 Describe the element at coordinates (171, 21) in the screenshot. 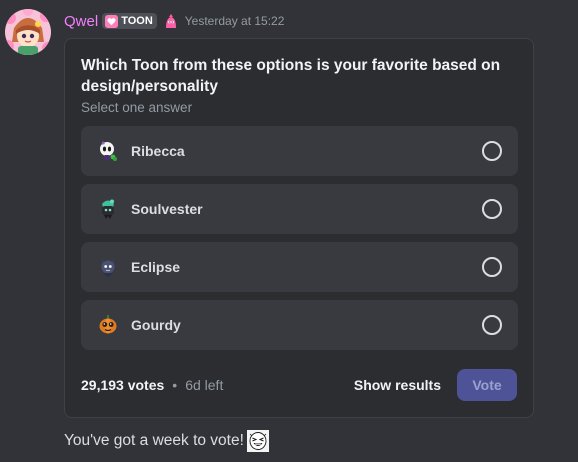

I see `pink-toon-role-icon` at that location.